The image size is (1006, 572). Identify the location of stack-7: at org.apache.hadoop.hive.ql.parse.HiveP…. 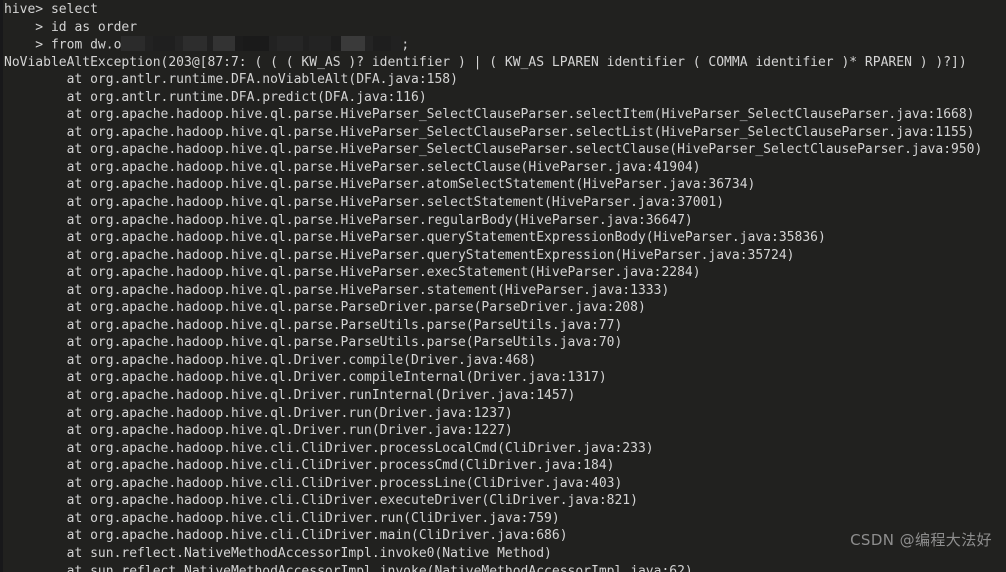
(505, 185).